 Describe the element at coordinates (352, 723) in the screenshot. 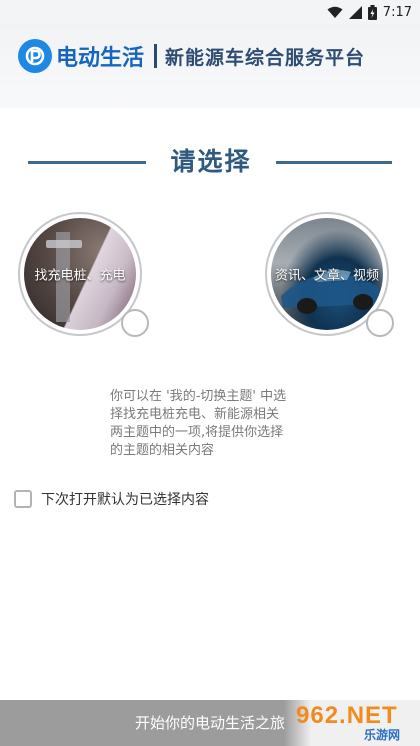

I see `site-watermark: 962.NET 乐游网` at that location.